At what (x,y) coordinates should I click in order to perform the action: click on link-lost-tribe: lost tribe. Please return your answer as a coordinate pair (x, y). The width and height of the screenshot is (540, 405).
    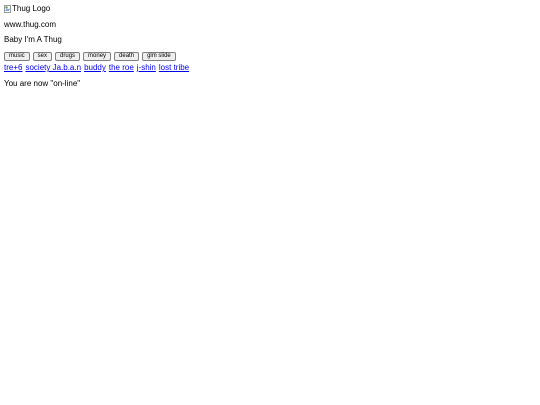
    Looking at the image, I should click on (174, 68).